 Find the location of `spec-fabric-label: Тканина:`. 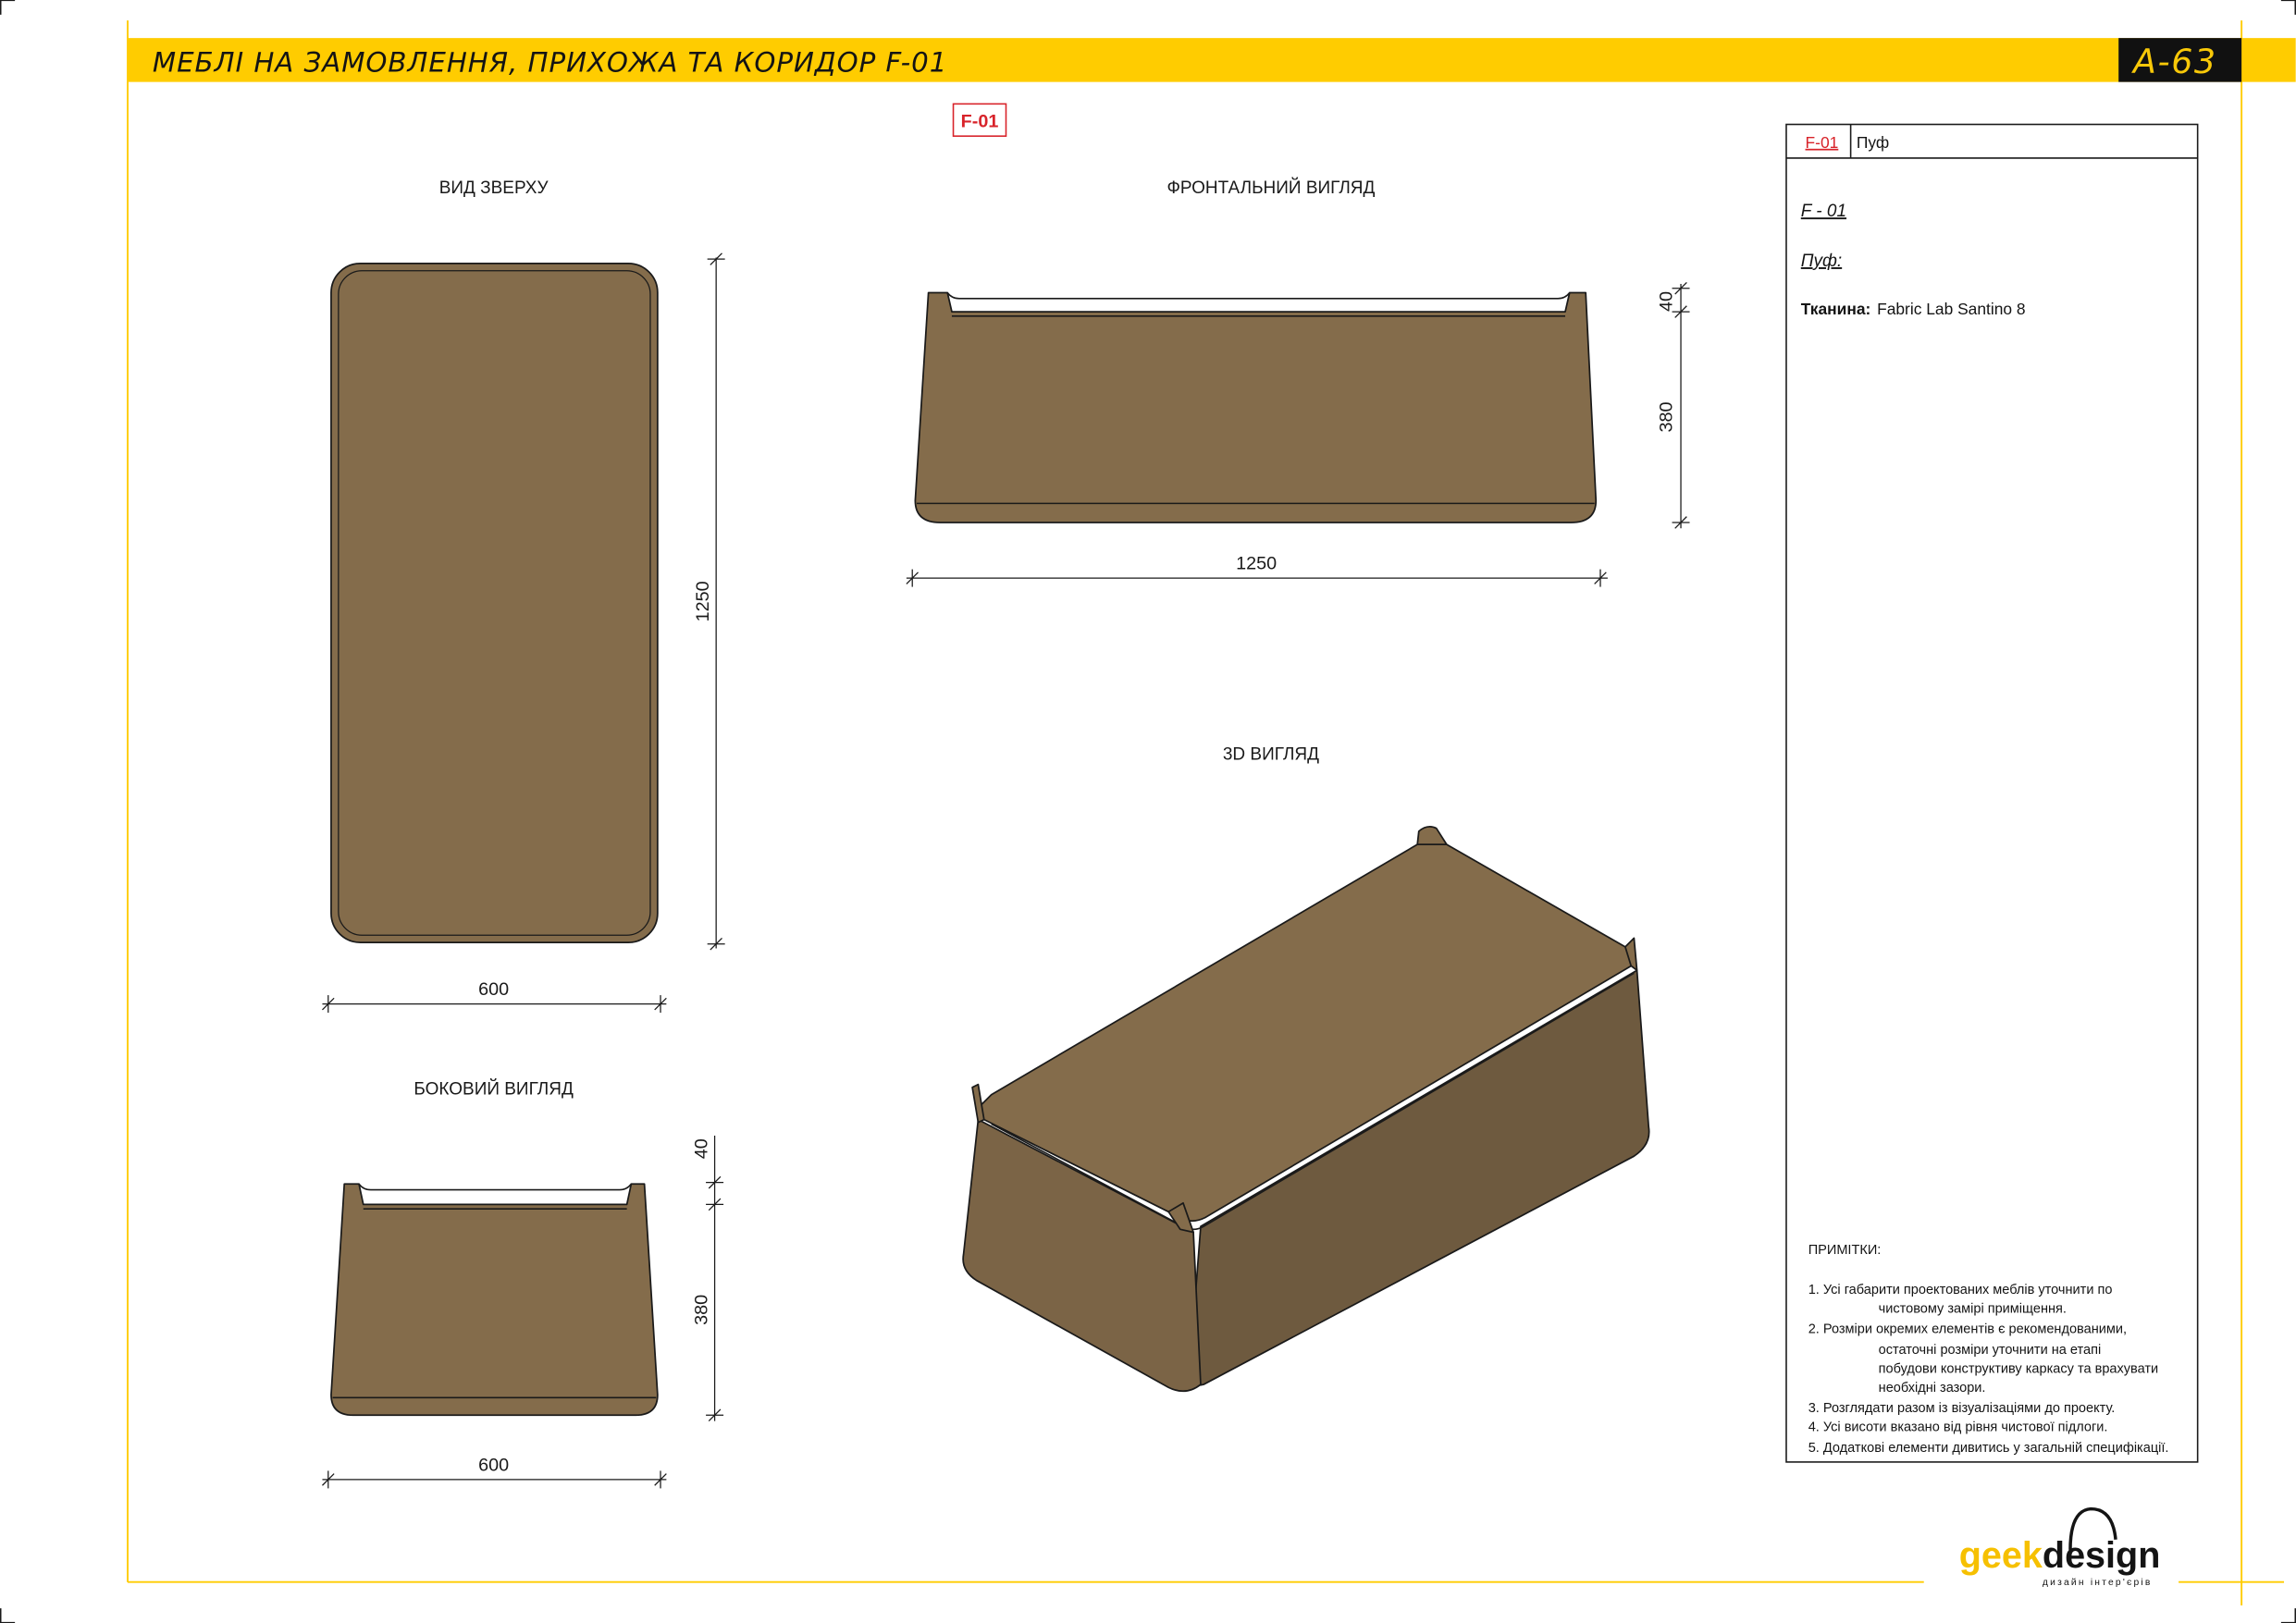

spec-fabric-label: Тканина: is located at coordinates (1836, 309).